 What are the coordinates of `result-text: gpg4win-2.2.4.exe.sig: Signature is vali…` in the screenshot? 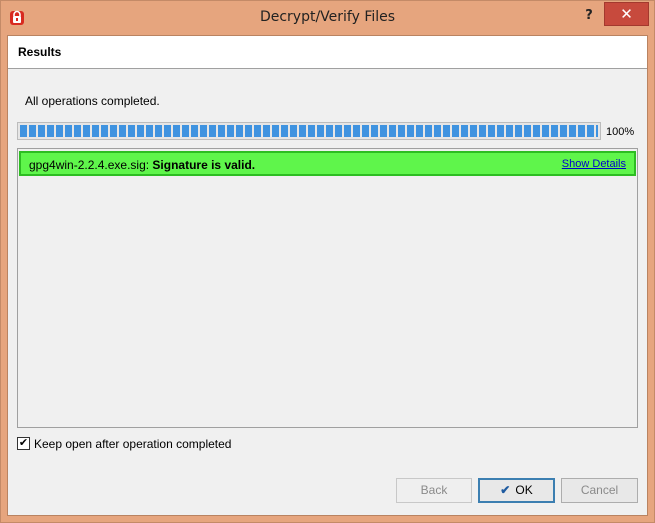 It's located at (142, 165).